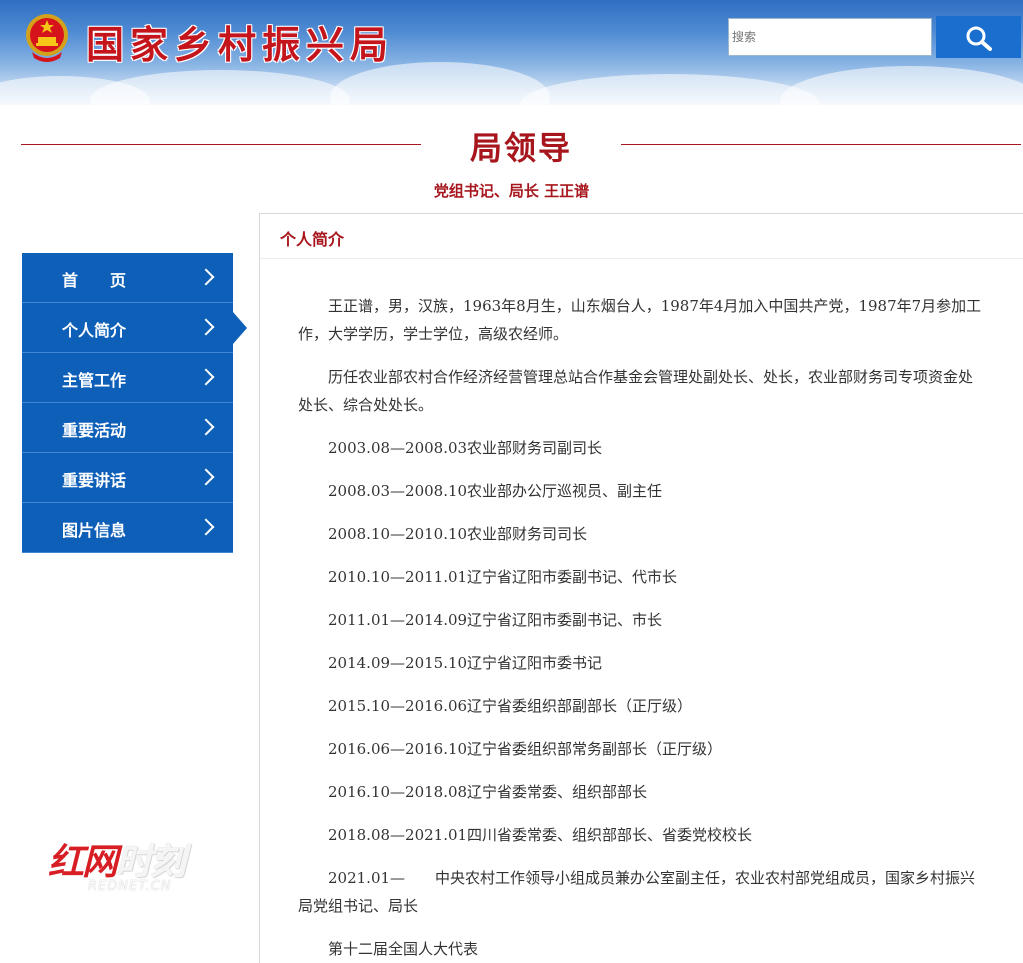 Image resolution: width=1023 pixels, height=963 pixels. Describe the element at coordinates (94, 380) in the screenshot. I see `sidebar-item-label: 主管工作` at that location.